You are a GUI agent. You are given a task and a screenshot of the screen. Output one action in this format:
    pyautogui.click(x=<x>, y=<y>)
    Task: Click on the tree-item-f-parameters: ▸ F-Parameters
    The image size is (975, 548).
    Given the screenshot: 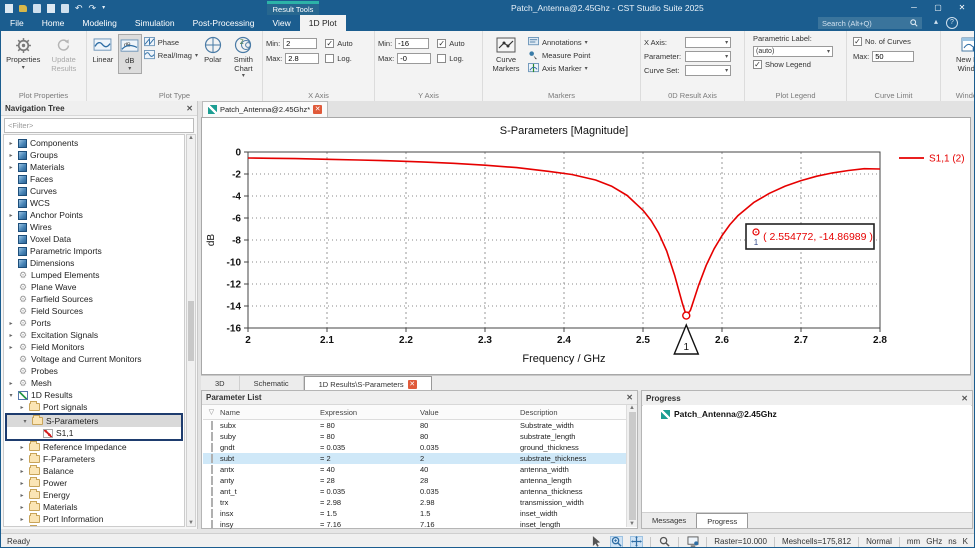 What is the action you would take?
    pyautogui.click(x=94, y=459)
    